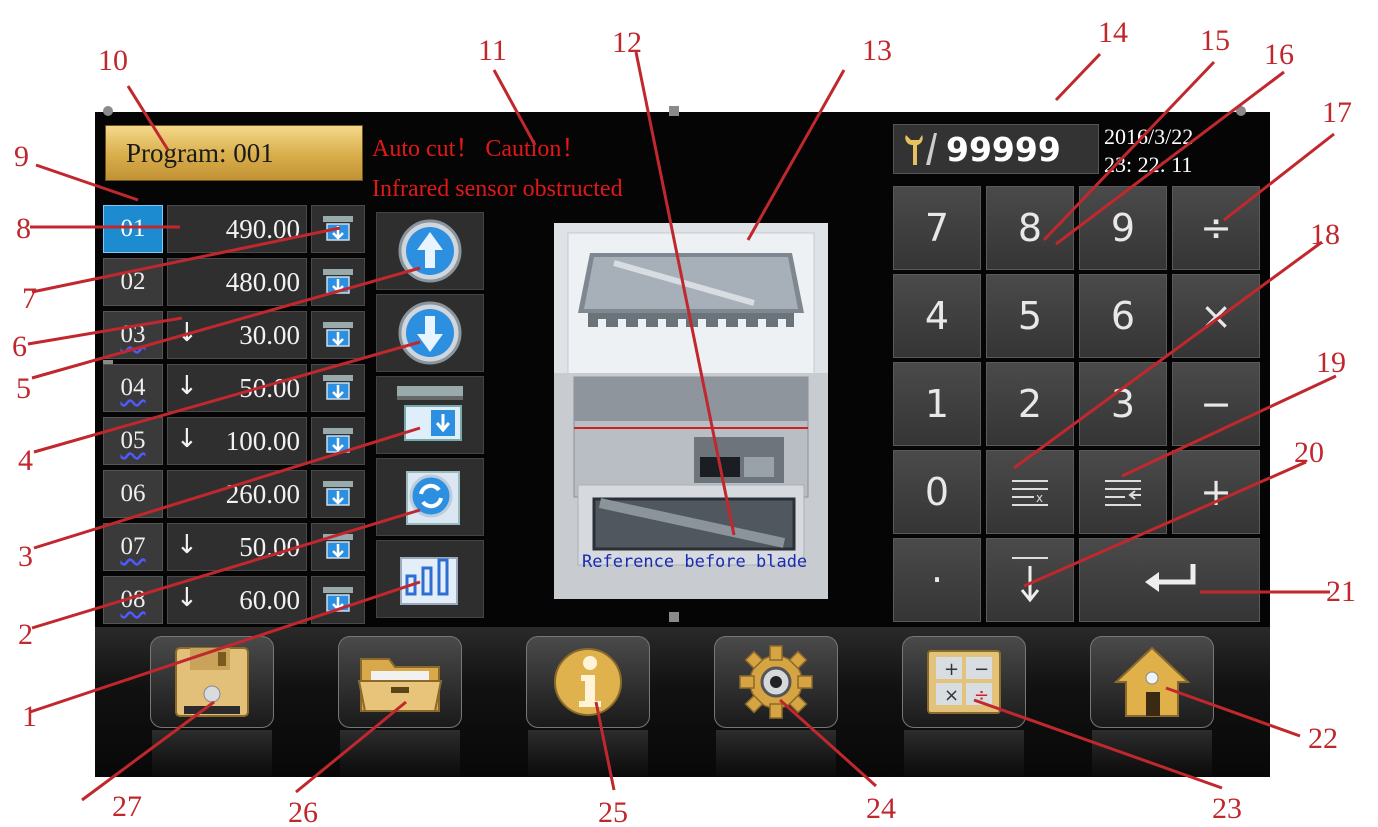 The height and width of the screenshot is (827, 1378). I want to click on up-arrow-icon, so click(430, 251).